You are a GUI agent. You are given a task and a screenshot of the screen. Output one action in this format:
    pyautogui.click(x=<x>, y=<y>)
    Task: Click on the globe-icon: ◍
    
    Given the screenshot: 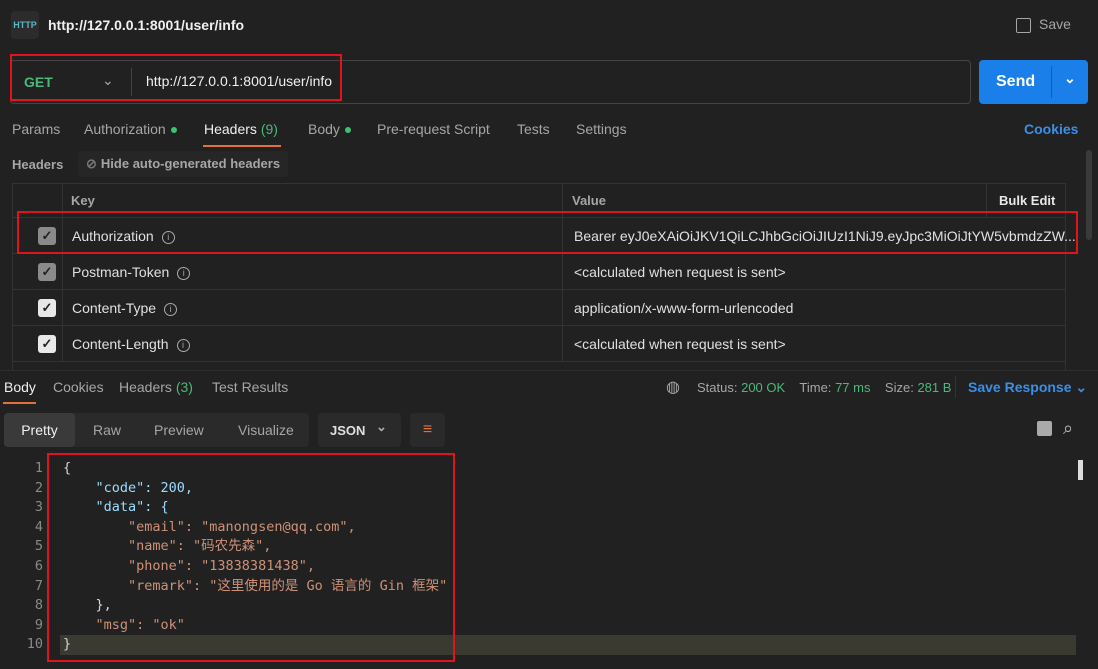 What is the action you would take?
    pyautogui.click(x=673, y=387)
    